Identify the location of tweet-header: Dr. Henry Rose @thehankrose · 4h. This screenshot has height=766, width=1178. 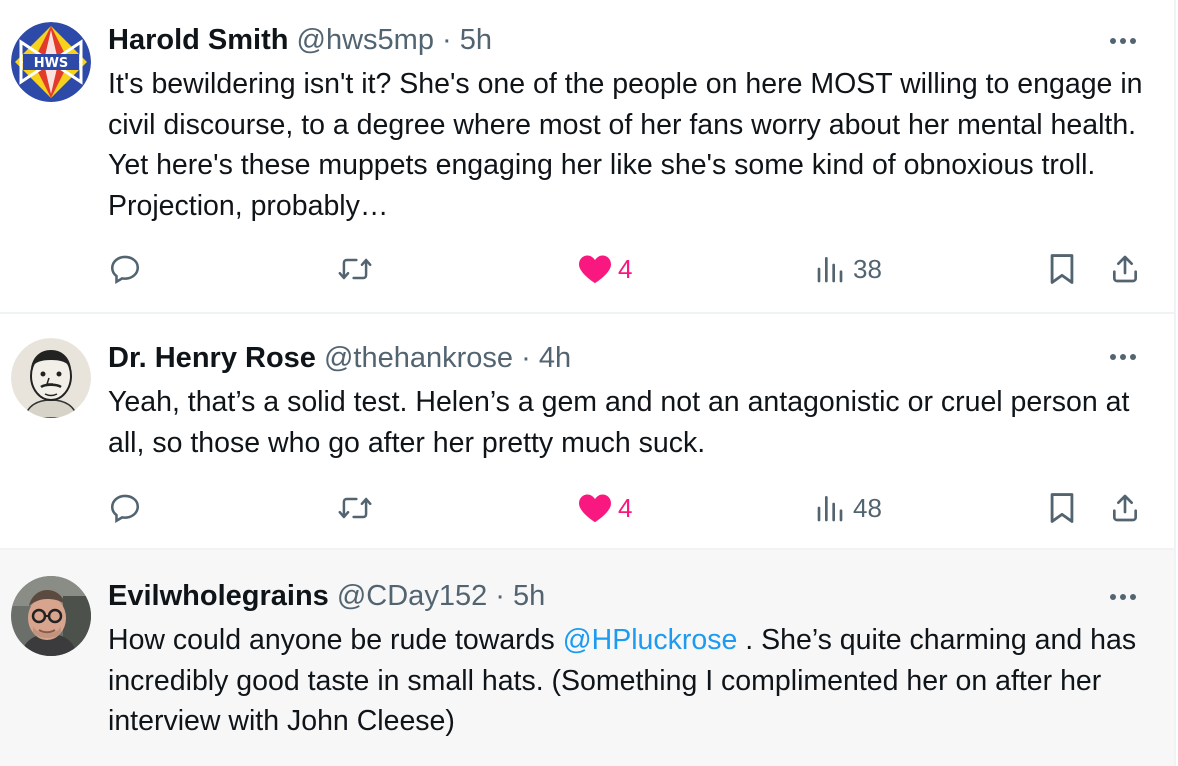
(601, 358).